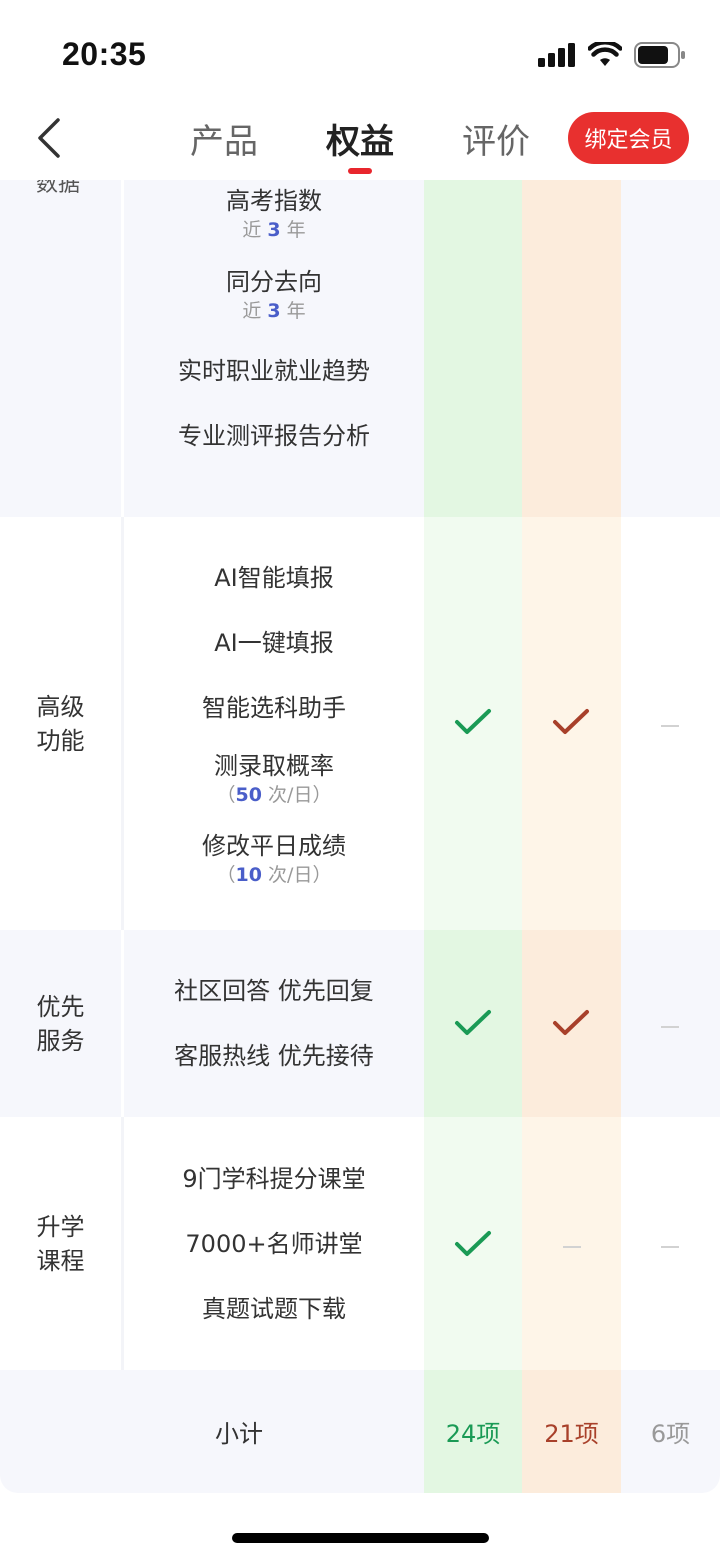 The image size is (720, 1559). I want to click on subtotal-row: 小计 24项 21项 6项, so click(360, 1431).